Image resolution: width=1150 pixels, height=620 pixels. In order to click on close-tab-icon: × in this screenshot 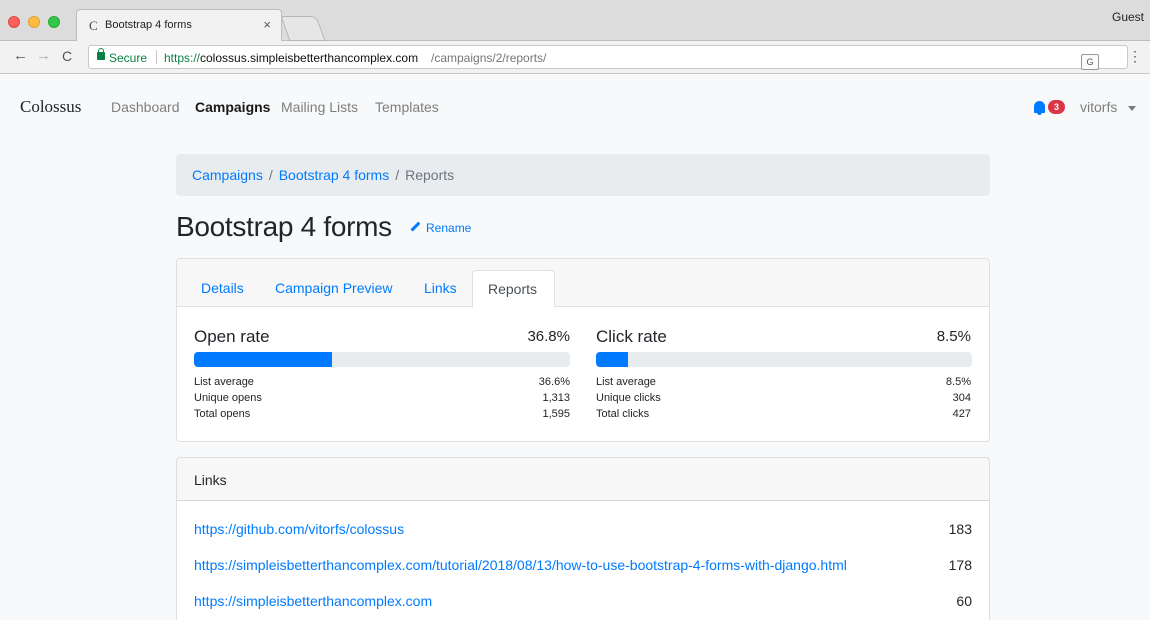, I will do `click(267, 24)`.